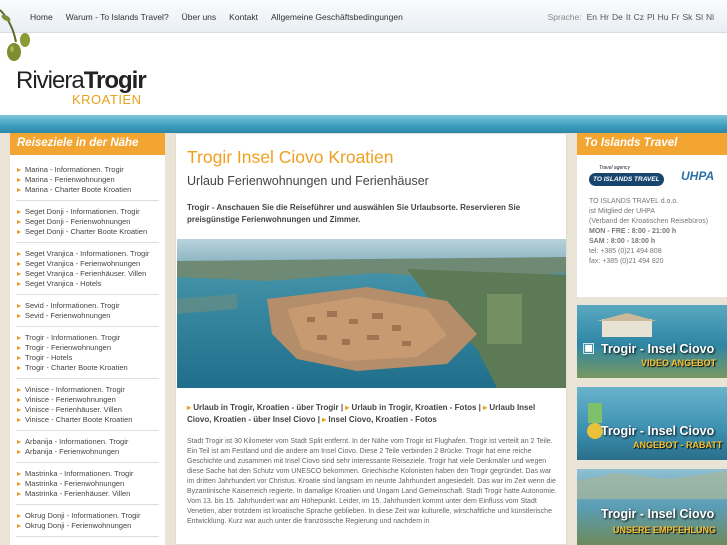 The width and height of the screenshot is (727, 545). Describe the element at coordinates (625, 251) in the screenshot. I see `company-tel: tel: +385 (0)21 494 808` at that location.